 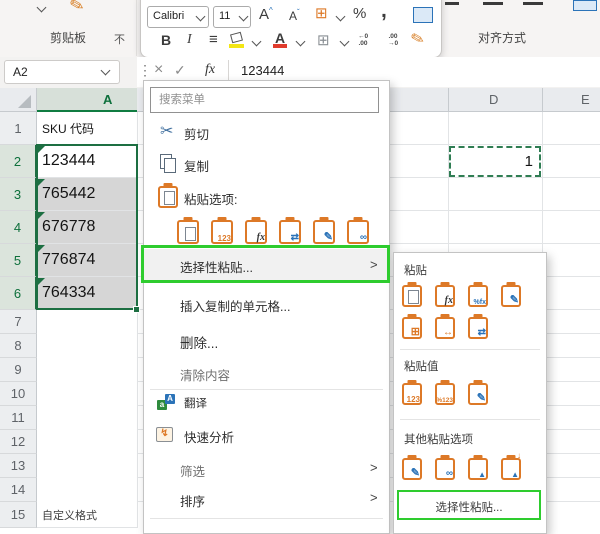 What do you see at coordinates (412, 328) in the screenshot?
I see `paste-borders-icon: ⊞` at bounding box center [412, 328].